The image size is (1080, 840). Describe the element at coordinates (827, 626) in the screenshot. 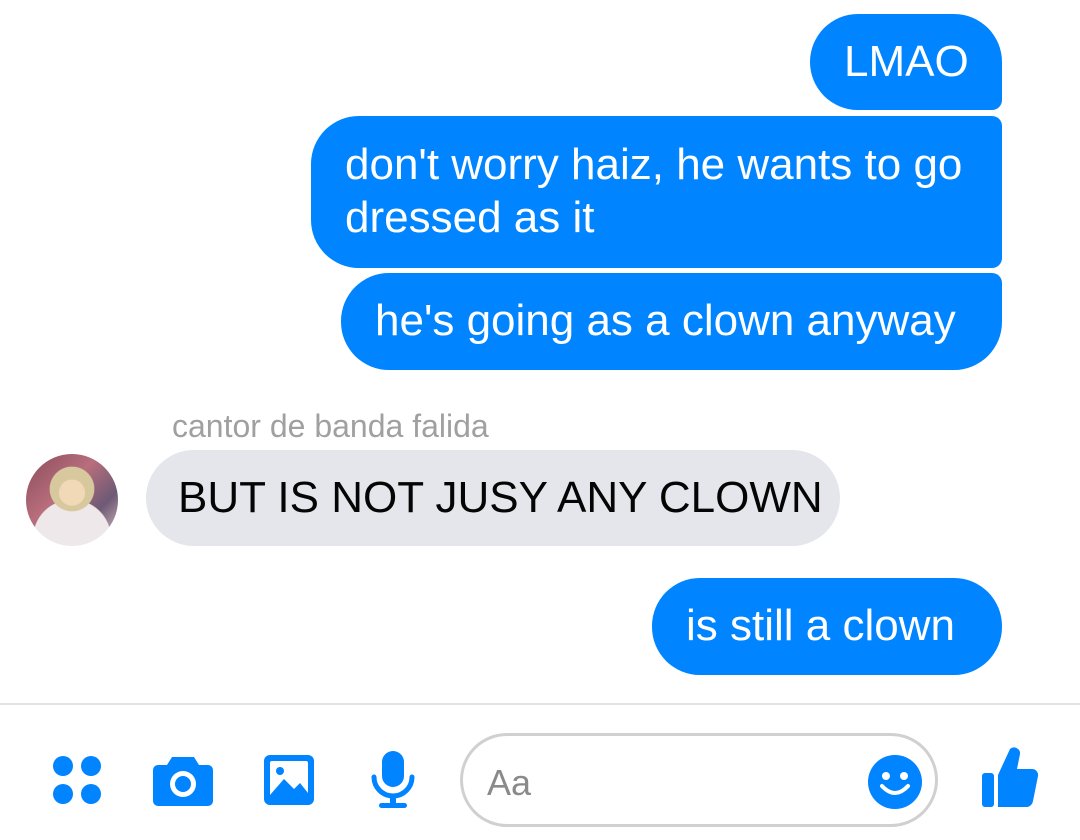

I see `outgoing-message-bubble: is still a clown` at that location.